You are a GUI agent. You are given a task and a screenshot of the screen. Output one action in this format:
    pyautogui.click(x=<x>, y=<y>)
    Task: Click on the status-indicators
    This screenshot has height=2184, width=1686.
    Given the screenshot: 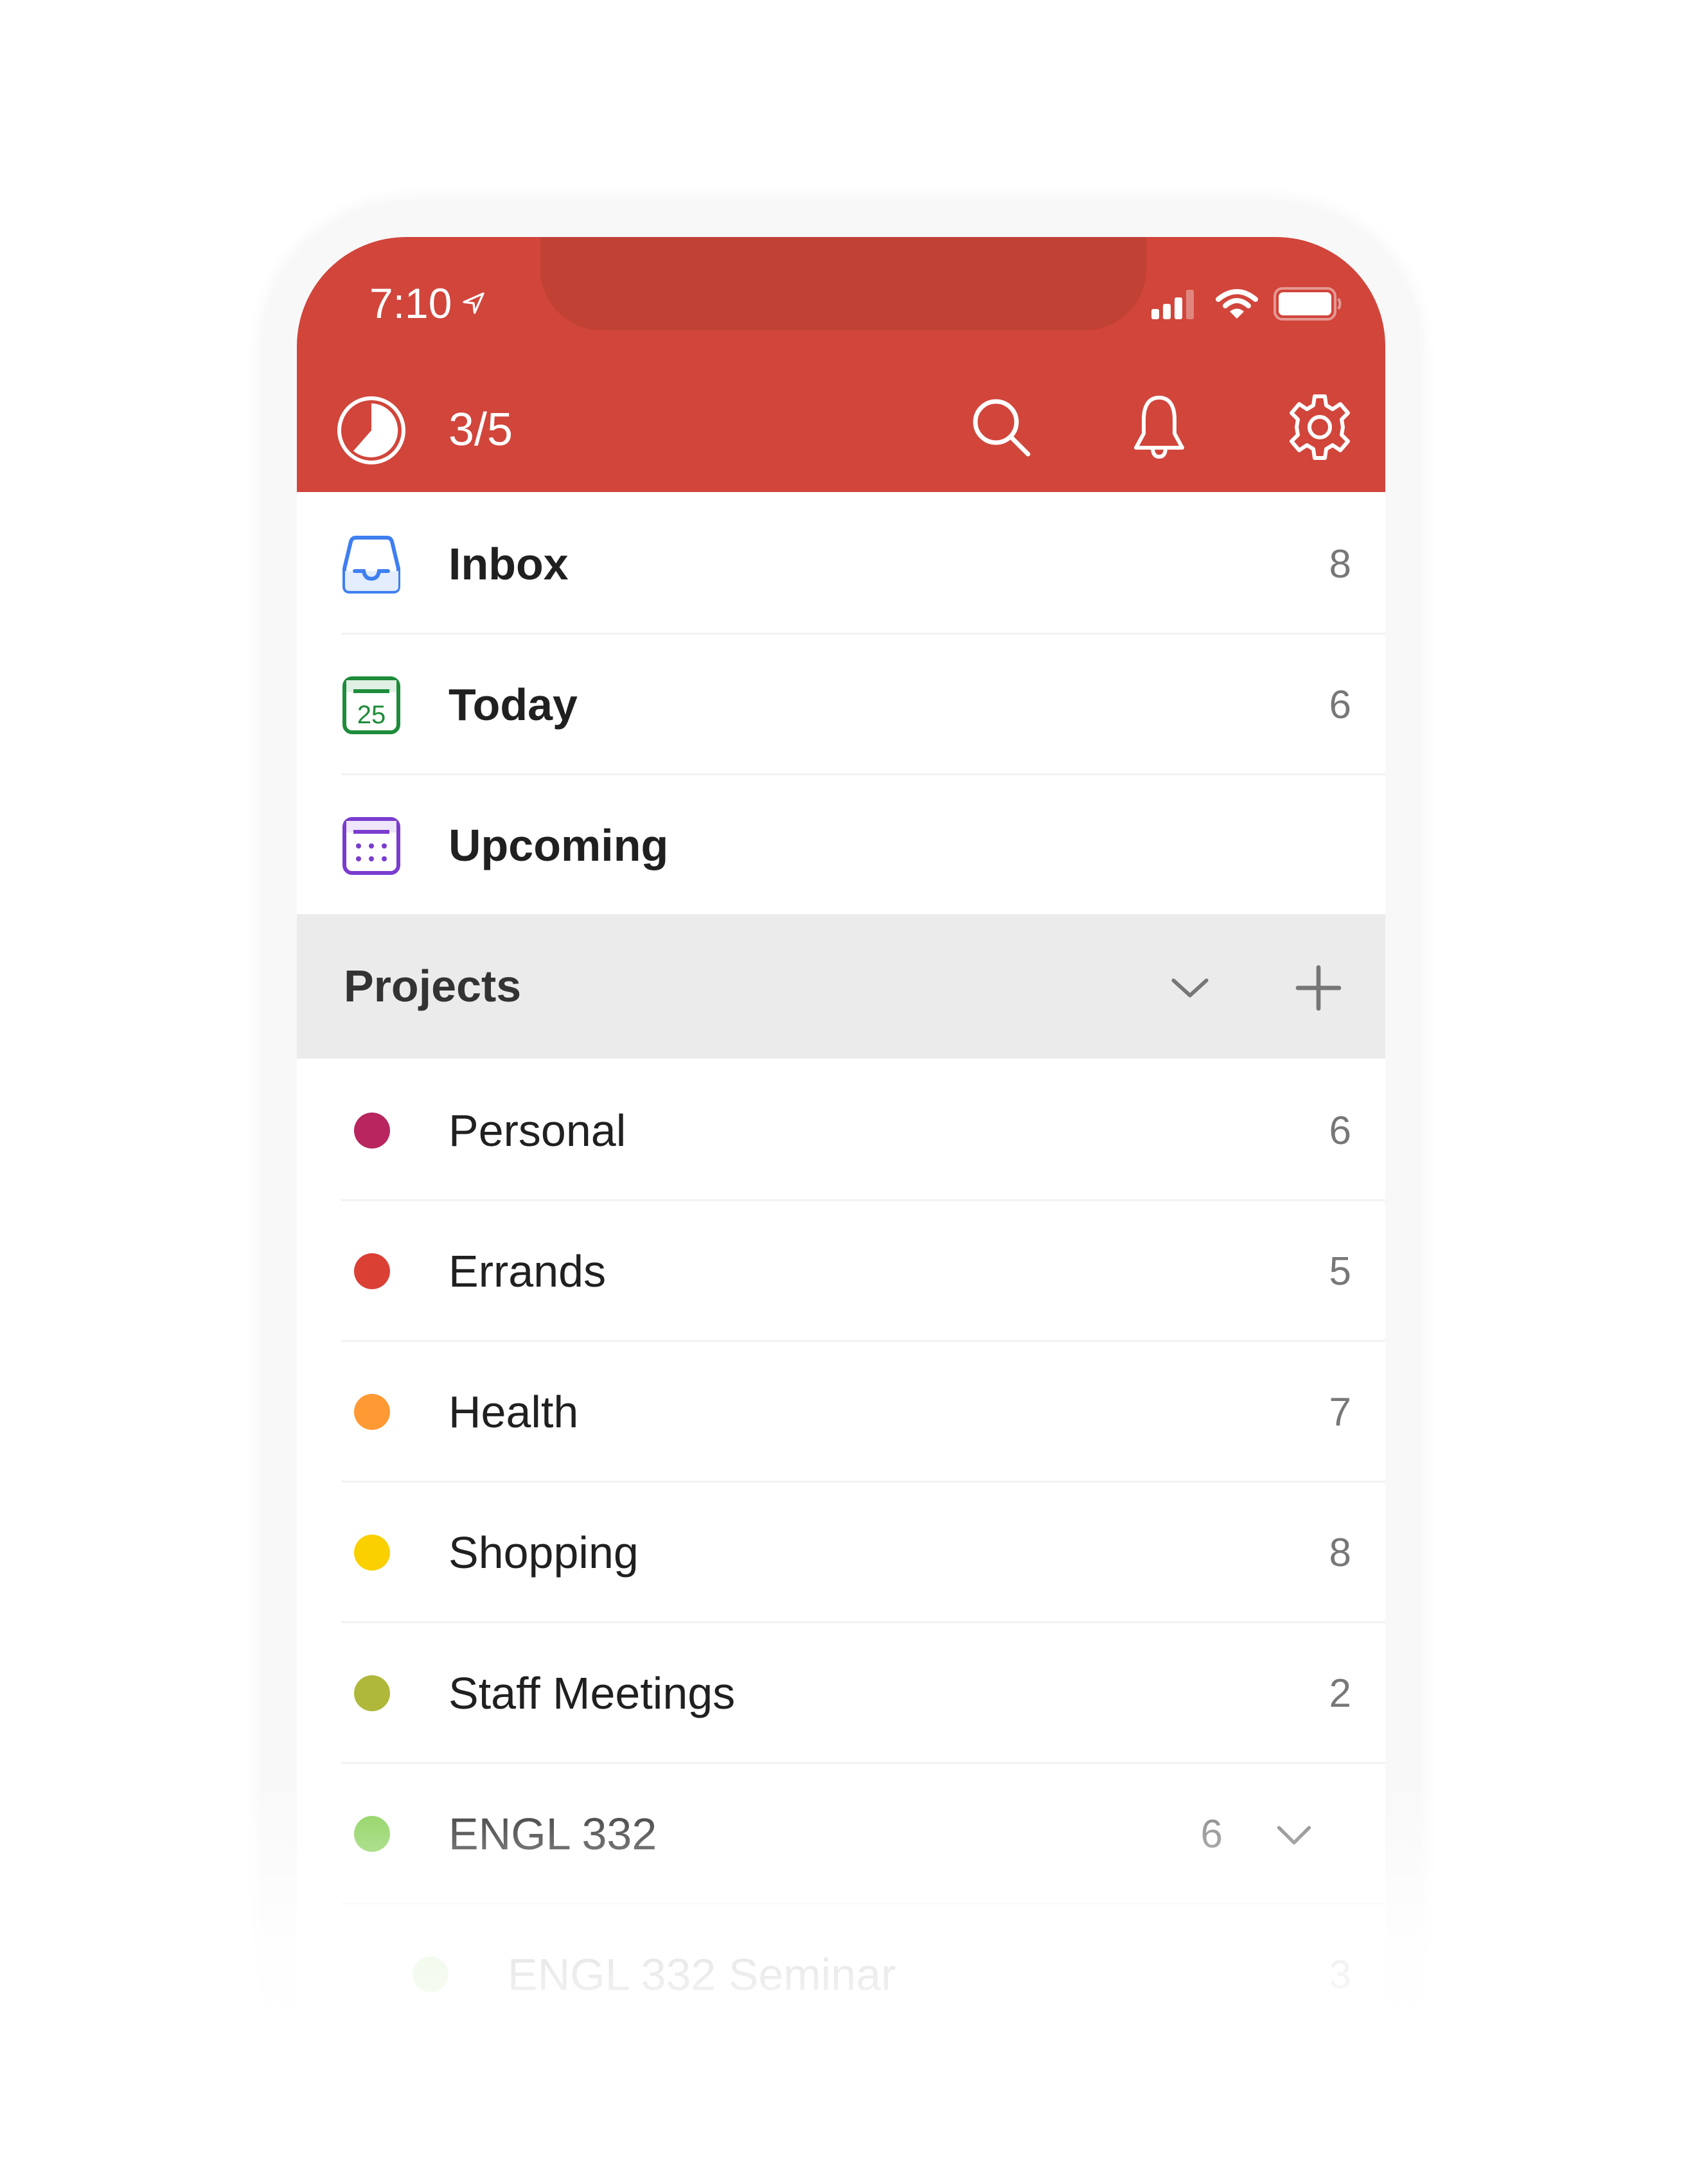 What is the action you would take?
    pyautogui.click(x=1247, y=304)
    